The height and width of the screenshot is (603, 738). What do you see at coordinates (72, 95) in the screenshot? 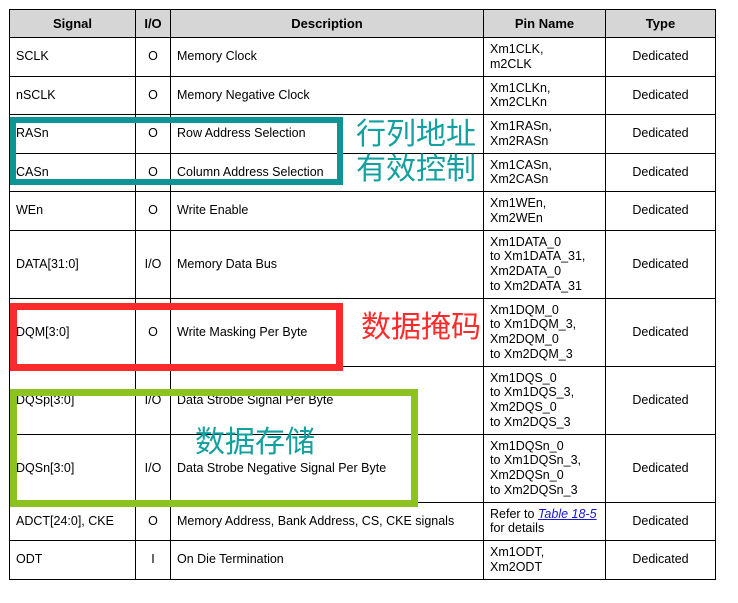
I see `cell-signal: nSCLK` at bounding box center [72, 95].